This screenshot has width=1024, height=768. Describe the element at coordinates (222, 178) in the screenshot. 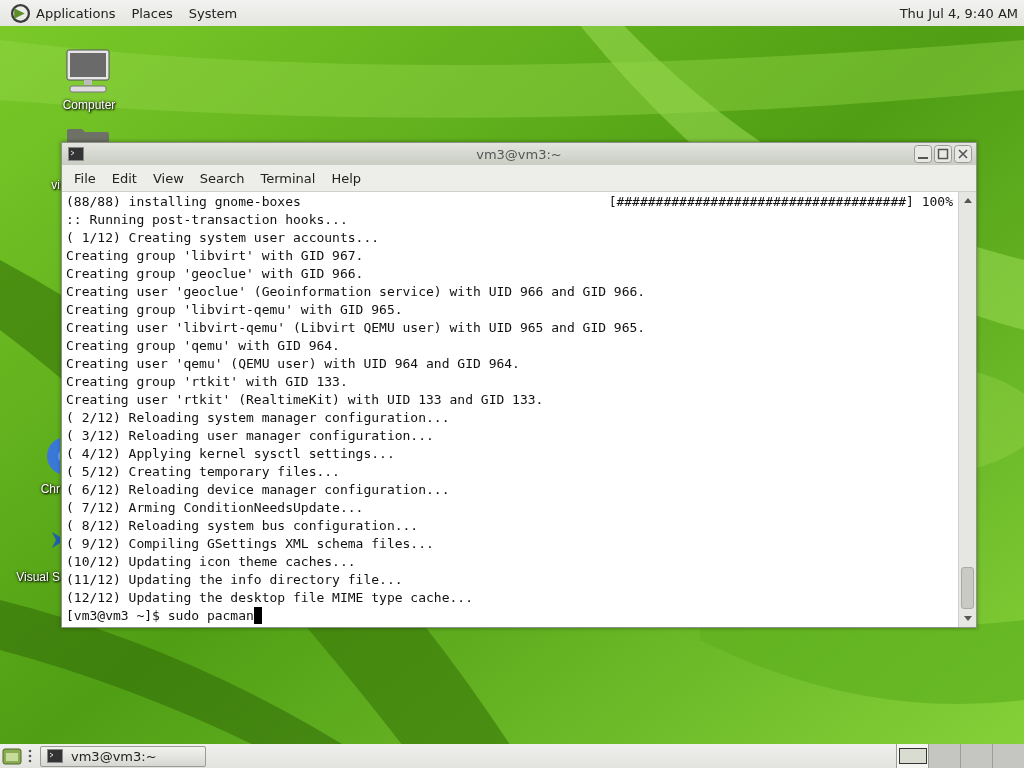

I see `menu-item: Search` at that location.